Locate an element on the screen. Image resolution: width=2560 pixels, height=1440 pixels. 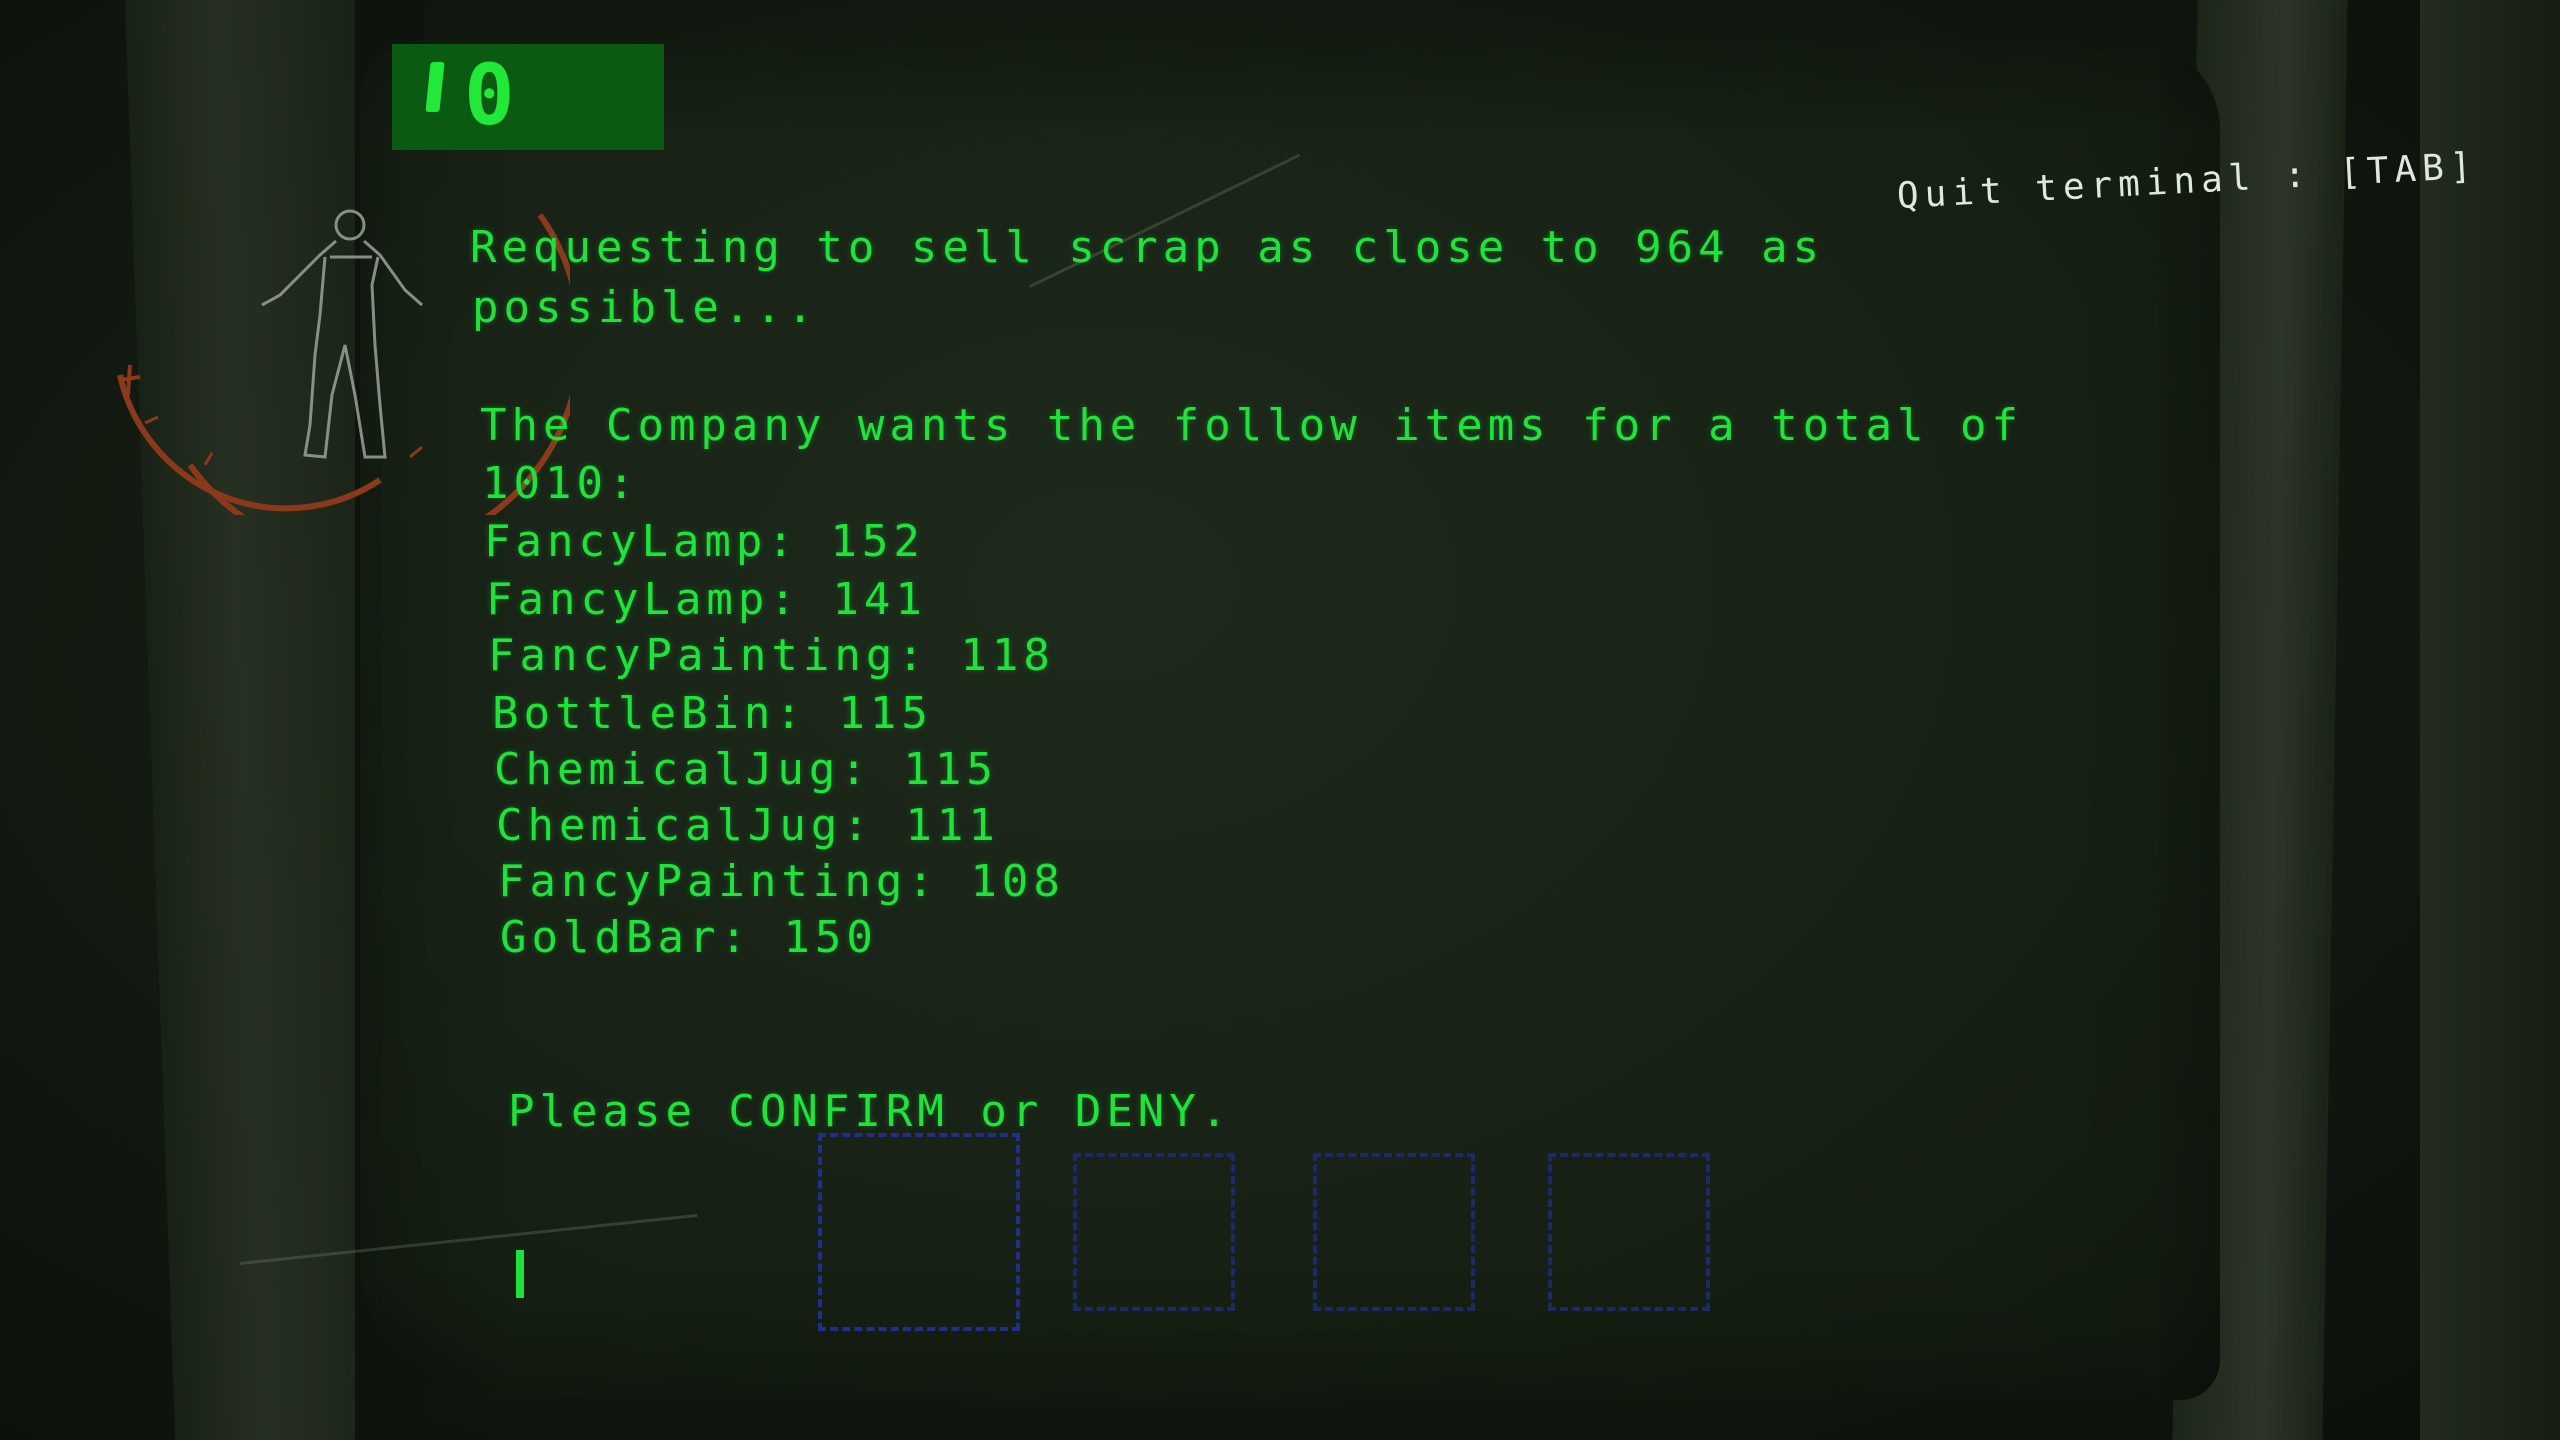
sell-item: ChemicalJug: 115 is located at coordinates (746, 769).